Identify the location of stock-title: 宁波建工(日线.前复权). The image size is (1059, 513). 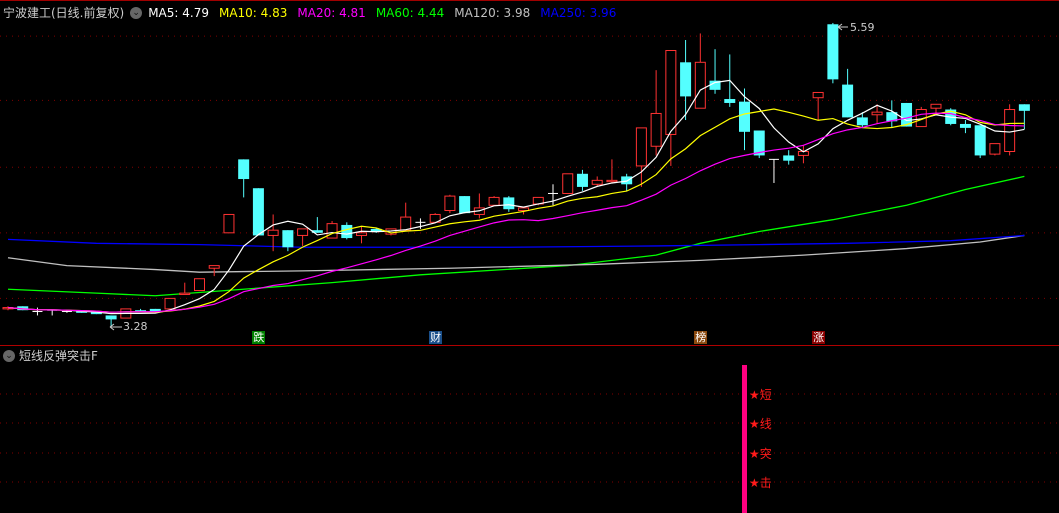
(63, 12).